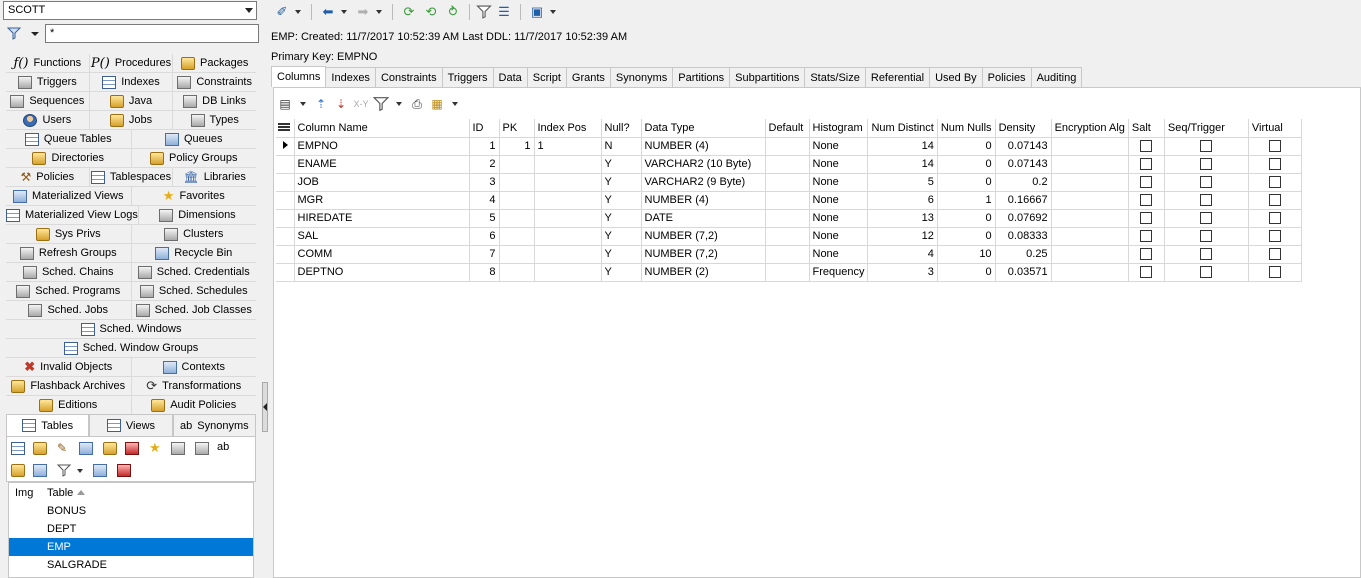  I want to click on tab-referential: Referential, so click(898, 77).